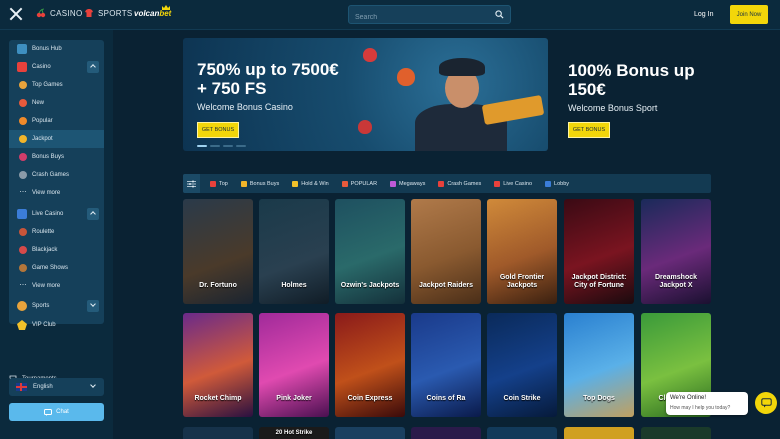 This screenshot has width=780, height=439. I want to click on game-tile: Rocket Chimp, so click(218, 365).